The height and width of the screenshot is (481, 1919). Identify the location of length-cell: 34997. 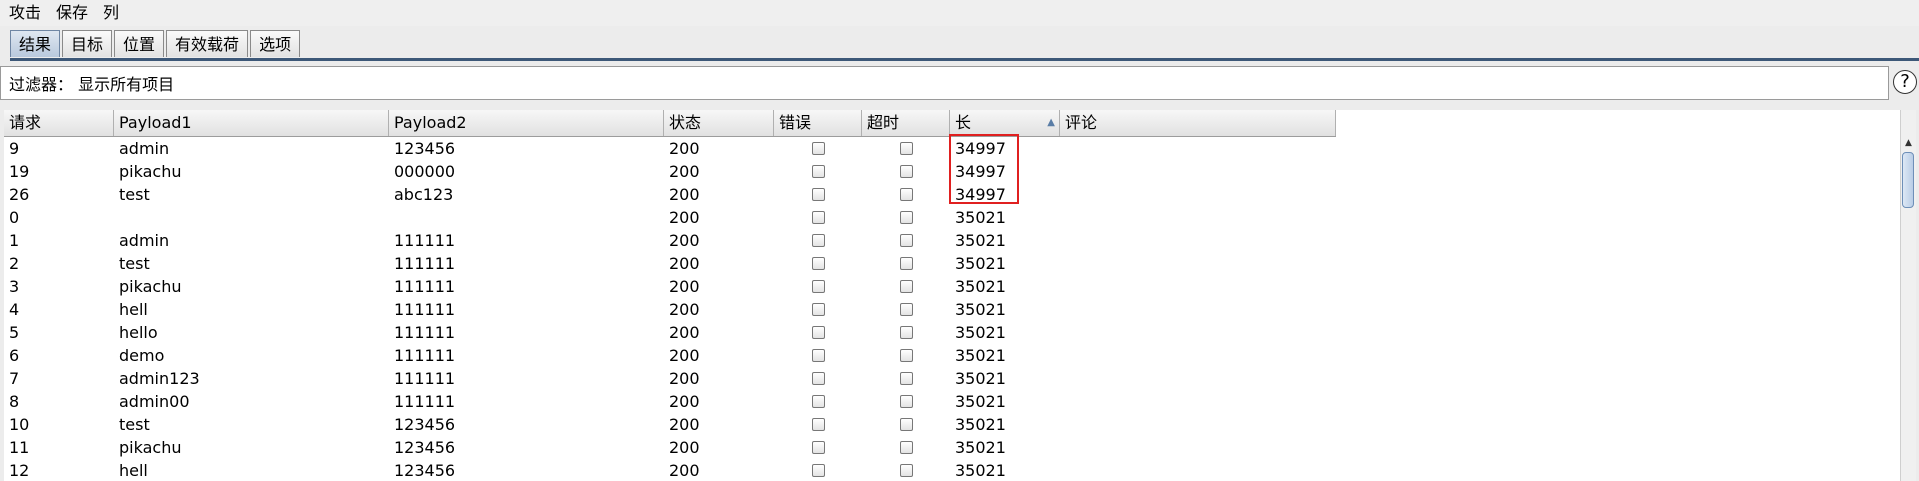
(980, 171).